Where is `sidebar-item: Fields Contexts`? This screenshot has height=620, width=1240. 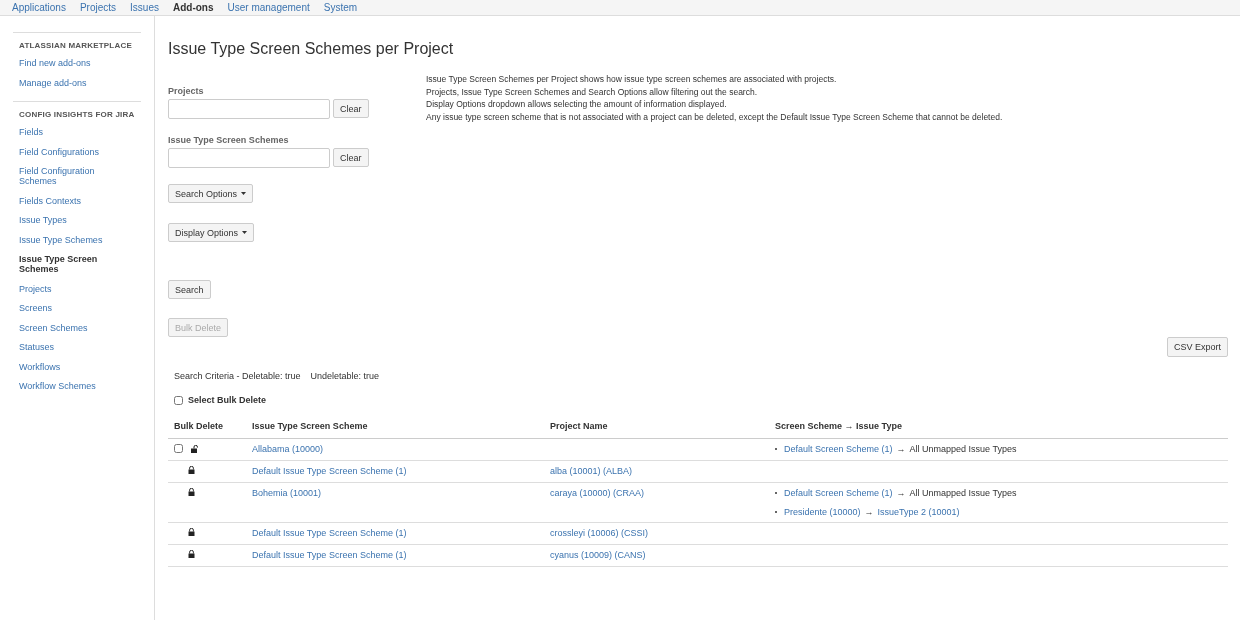 sidebar-item: Fields Contexts is located at coordinates (69, 200).